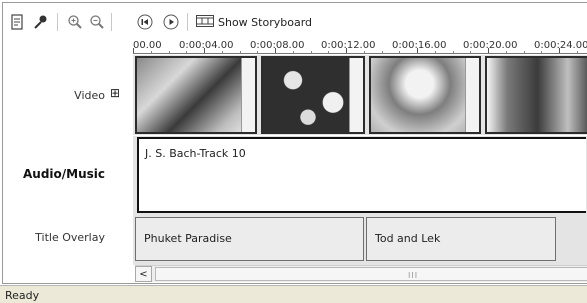  Describe the element at coordinates (371, 274) in the screenshot. I see `scroll-thumb: III` at that location.